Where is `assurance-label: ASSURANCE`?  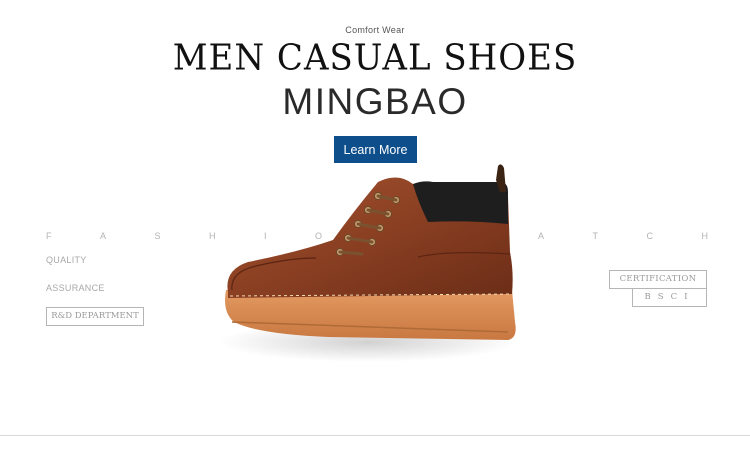
assurance-label: ASSURANCE is located at coordinates (75, 288).